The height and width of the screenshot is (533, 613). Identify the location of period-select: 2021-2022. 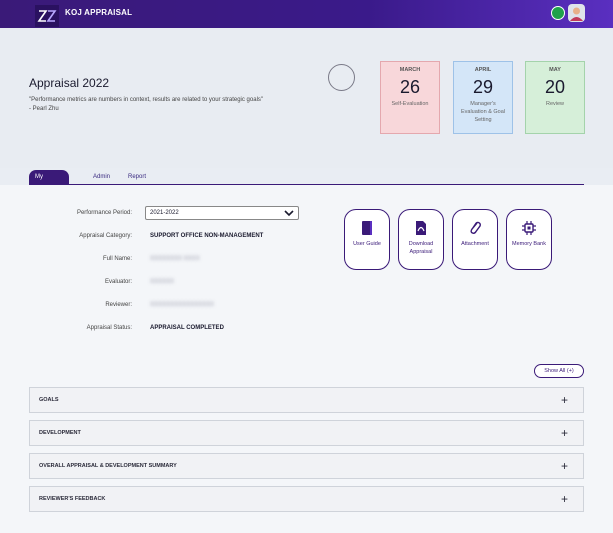
(222, 213).